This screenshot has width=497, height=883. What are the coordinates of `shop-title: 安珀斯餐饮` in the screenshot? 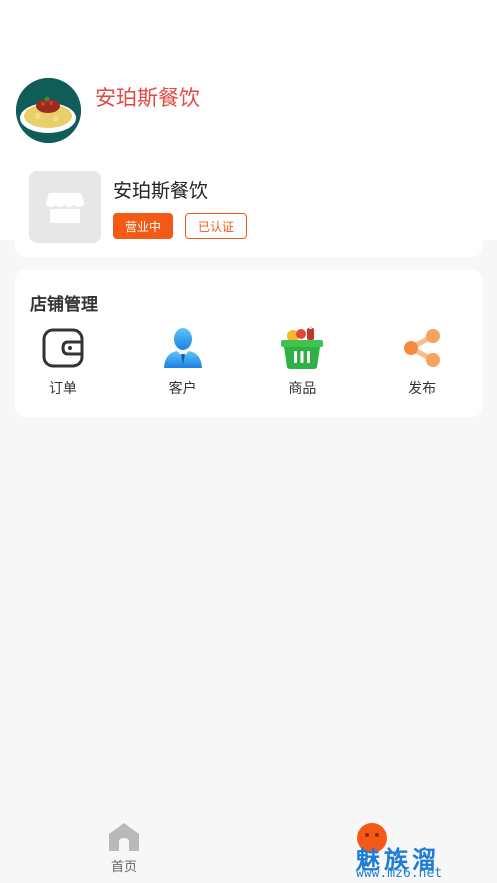 It's located at (147, 97).